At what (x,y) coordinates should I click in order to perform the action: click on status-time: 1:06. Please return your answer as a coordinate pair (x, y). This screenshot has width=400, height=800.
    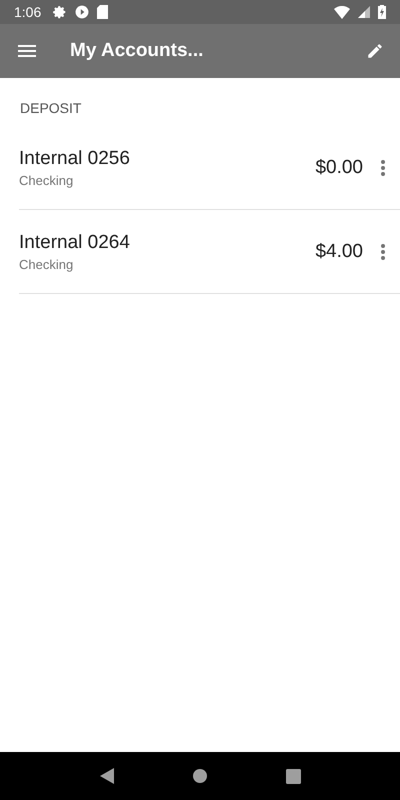
    Looking at the image, I should click on (28, 12).